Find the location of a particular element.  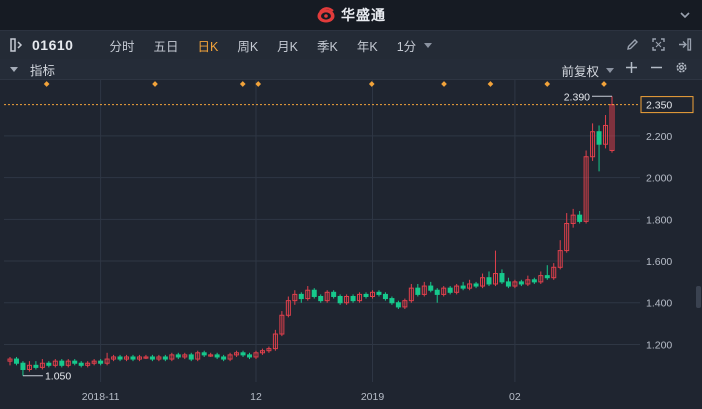

high-annotation: 2.390 is located at coordinates (577, 97).